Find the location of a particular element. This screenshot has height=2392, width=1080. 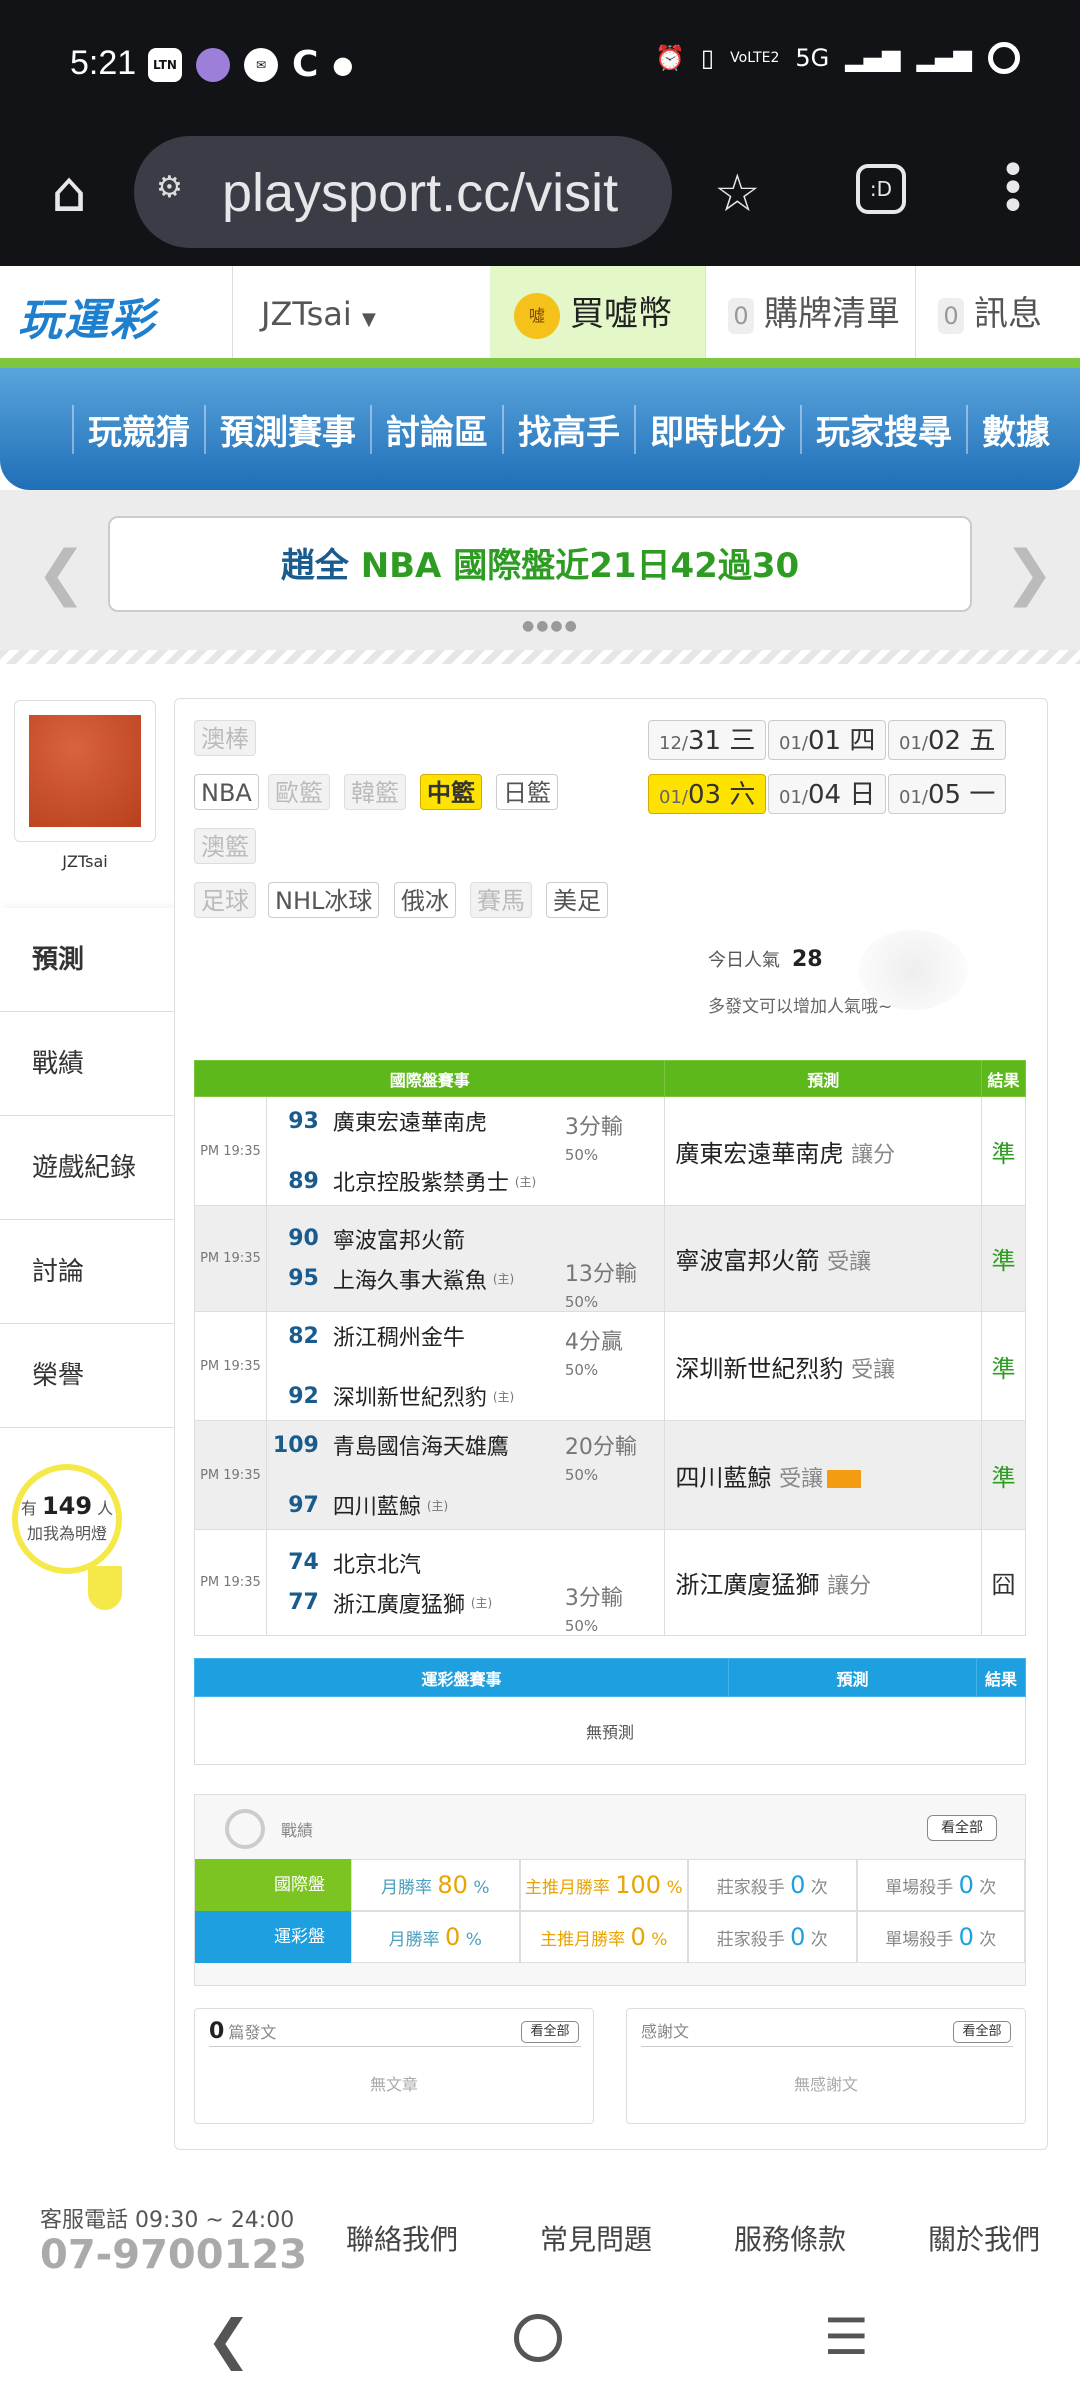

sport-tag-japan-basketball: 日籃 is located at coordinates (527, 792).